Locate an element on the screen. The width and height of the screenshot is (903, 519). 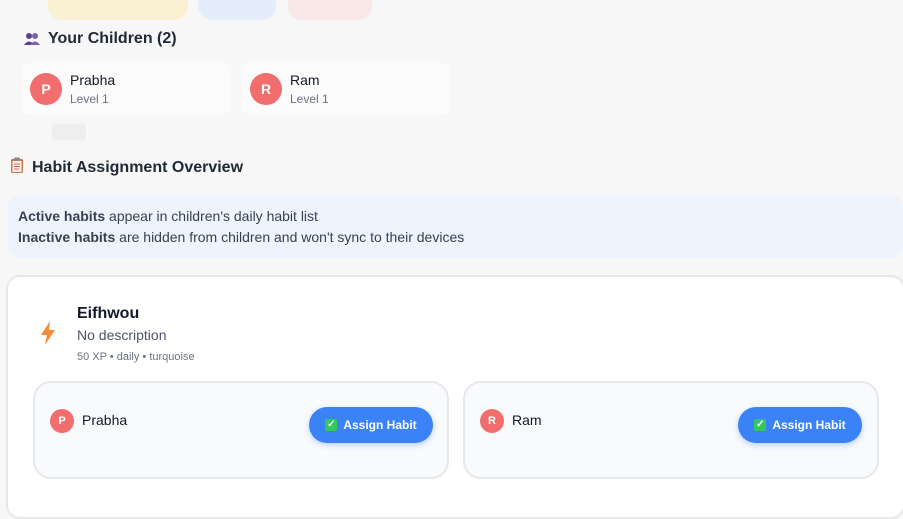
children-section-title: Your Children (2) is located at coordinates (100, 39).